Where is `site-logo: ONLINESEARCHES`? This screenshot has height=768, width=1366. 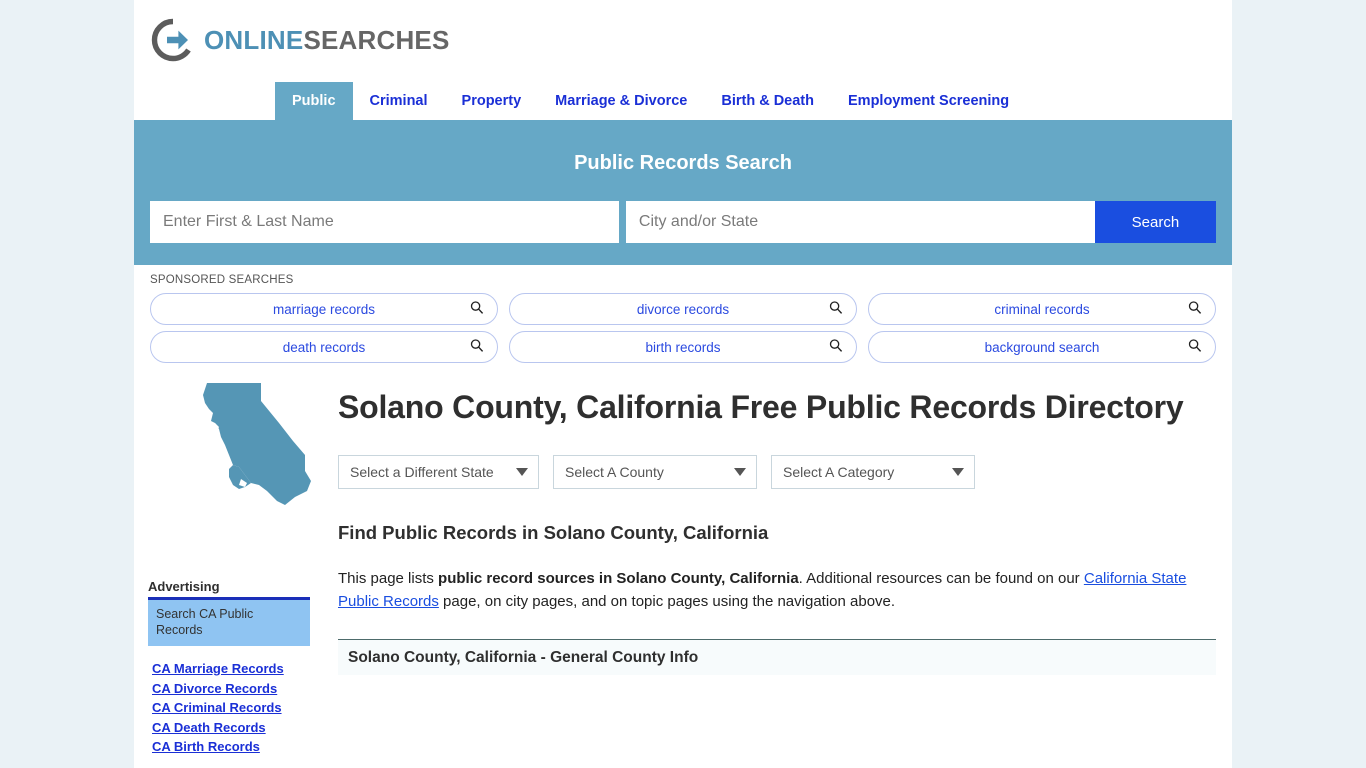 site-logo: ONLINESEARCHES is located at coordinates (300, 40).